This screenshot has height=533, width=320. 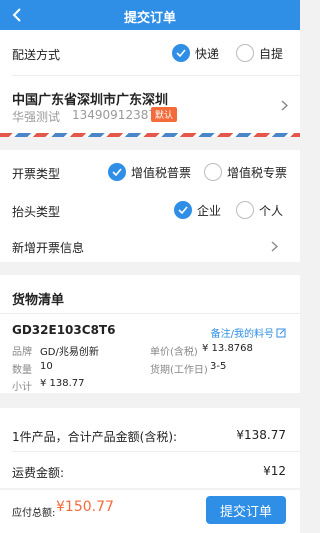 What do you see at coordinates (218, 366) in the screenshot?
I see `lead-time-value: 3-5` at bounding box center [218, 366].